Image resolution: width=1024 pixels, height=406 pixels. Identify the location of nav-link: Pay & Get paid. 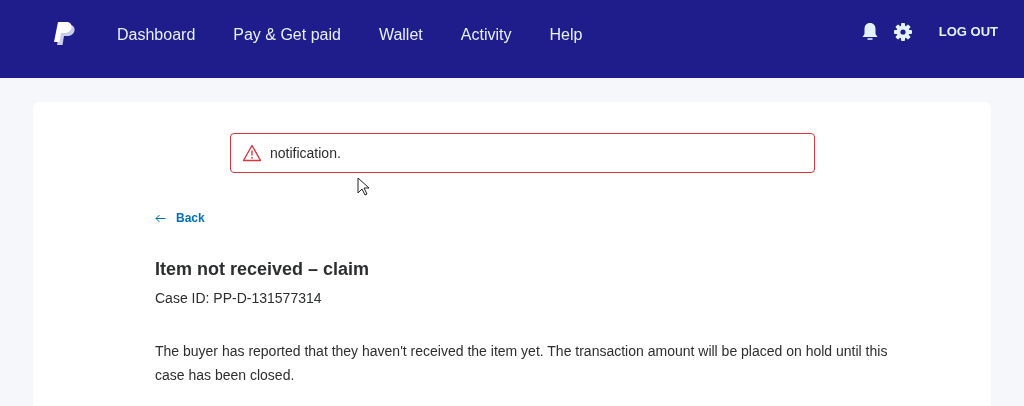
(287, 35).